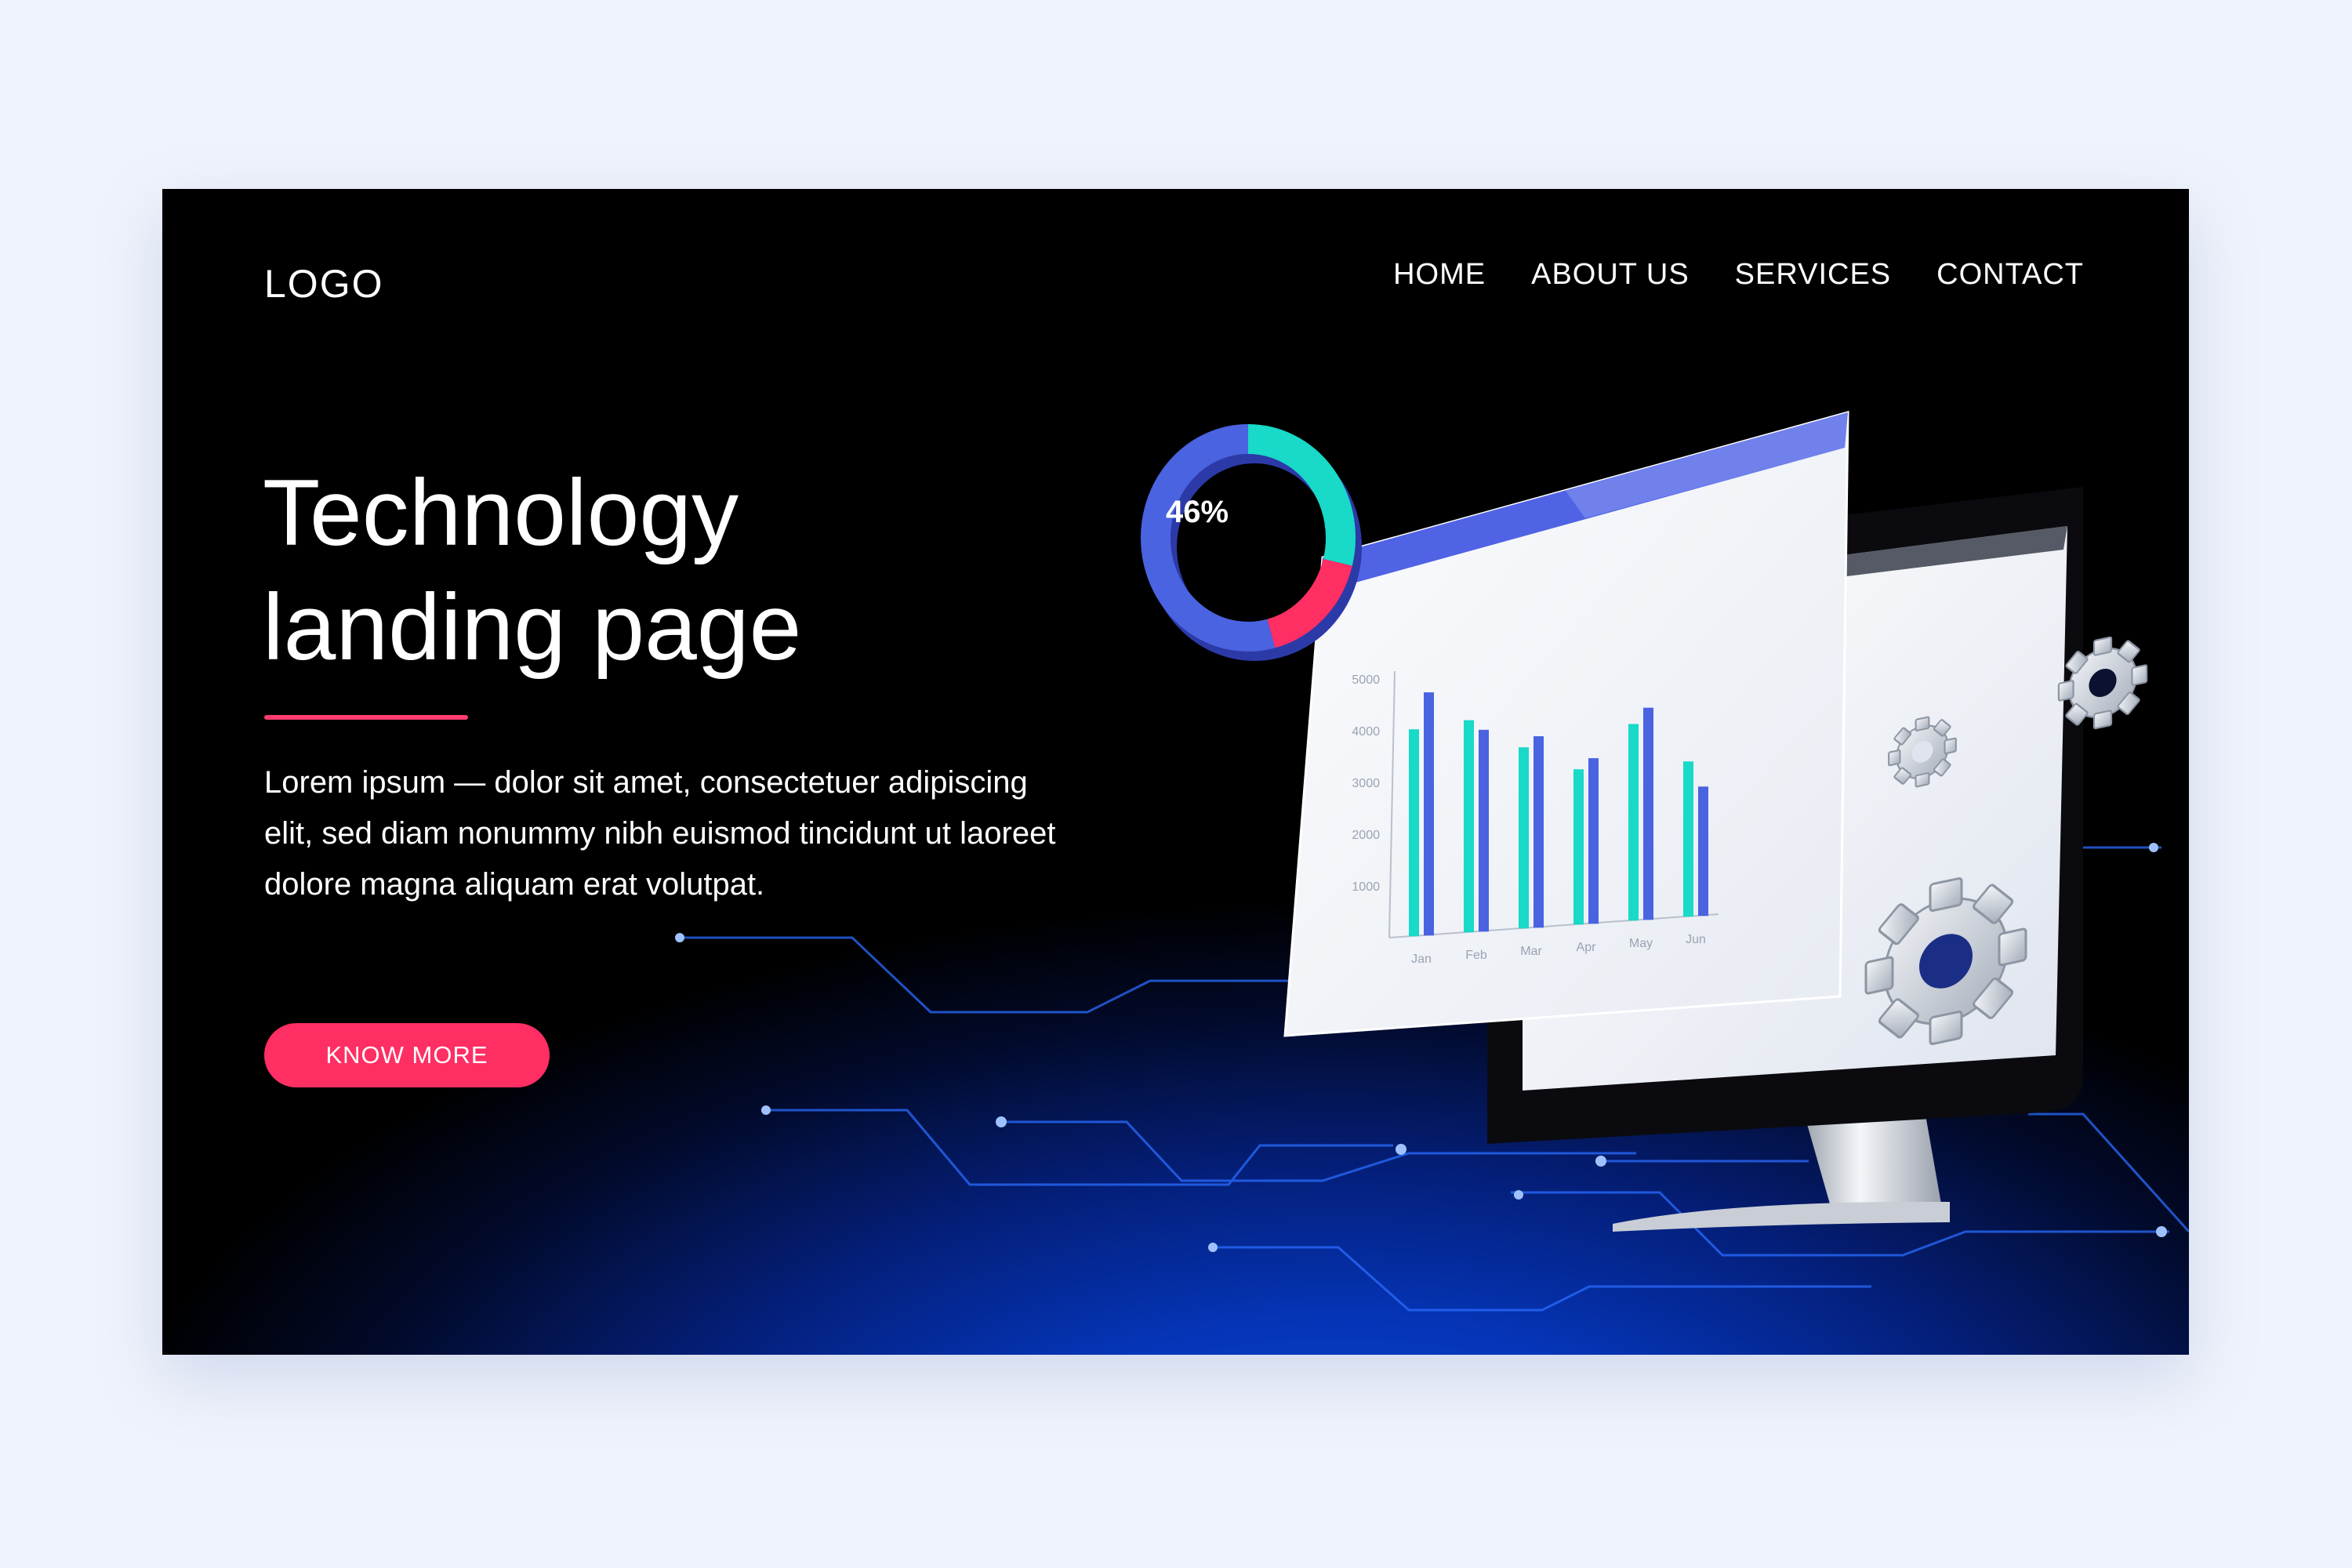 The width and height of the screenshot is (2352, 1568). Describe the element at coordinates (1566, 724) in the screenshot. I see `chart-panel` at that location.